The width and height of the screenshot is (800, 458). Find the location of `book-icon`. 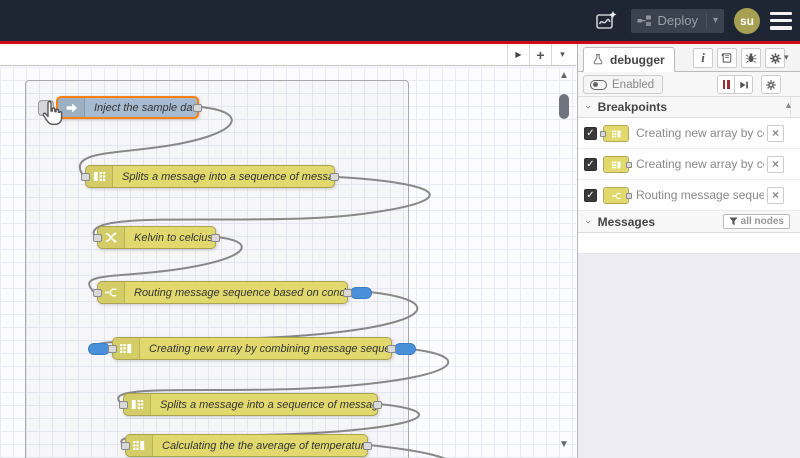

book-icon is located at coordinates (726, 58).